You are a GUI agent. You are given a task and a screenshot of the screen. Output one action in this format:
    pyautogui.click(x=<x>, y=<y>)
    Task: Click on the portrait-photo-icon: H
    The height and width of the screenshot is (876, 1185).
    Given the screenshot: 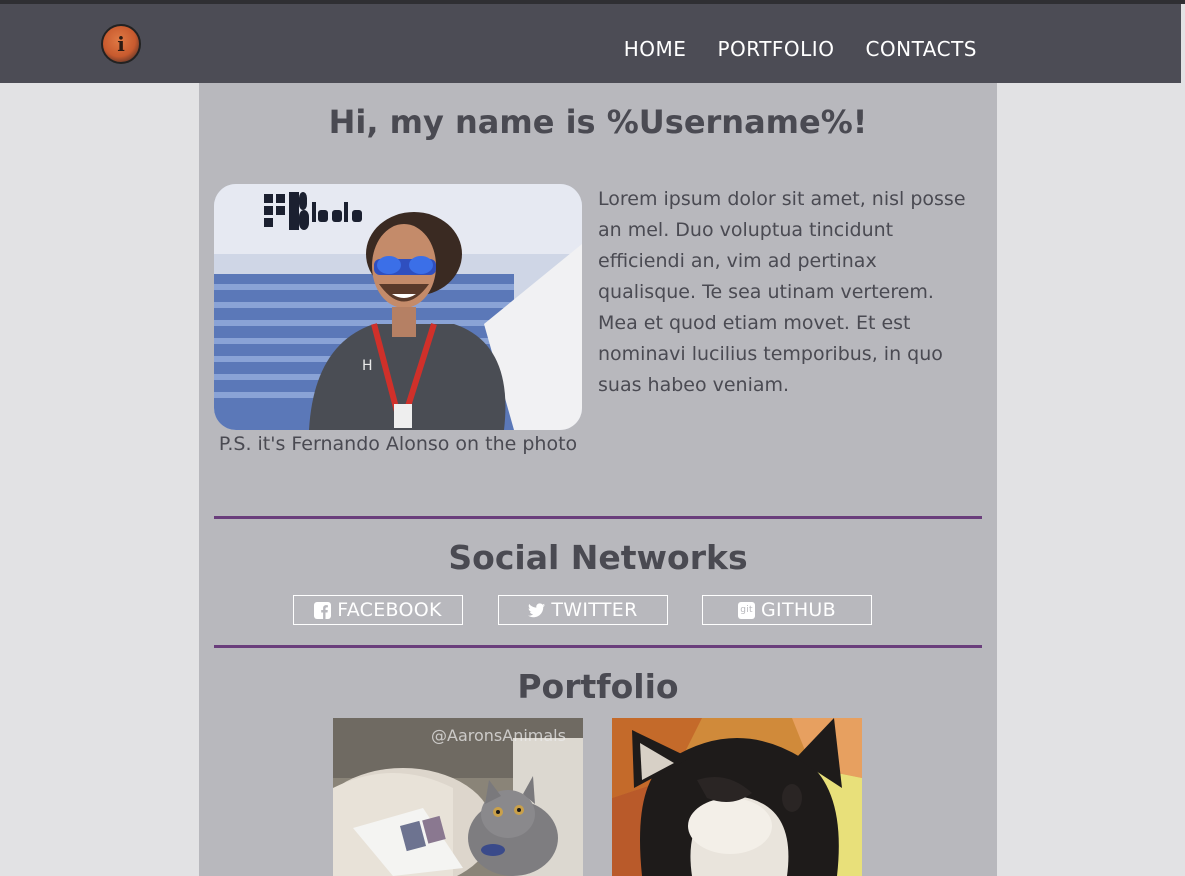 What is the action you would take?
    pyautogui.click(x=398, y=307)
    